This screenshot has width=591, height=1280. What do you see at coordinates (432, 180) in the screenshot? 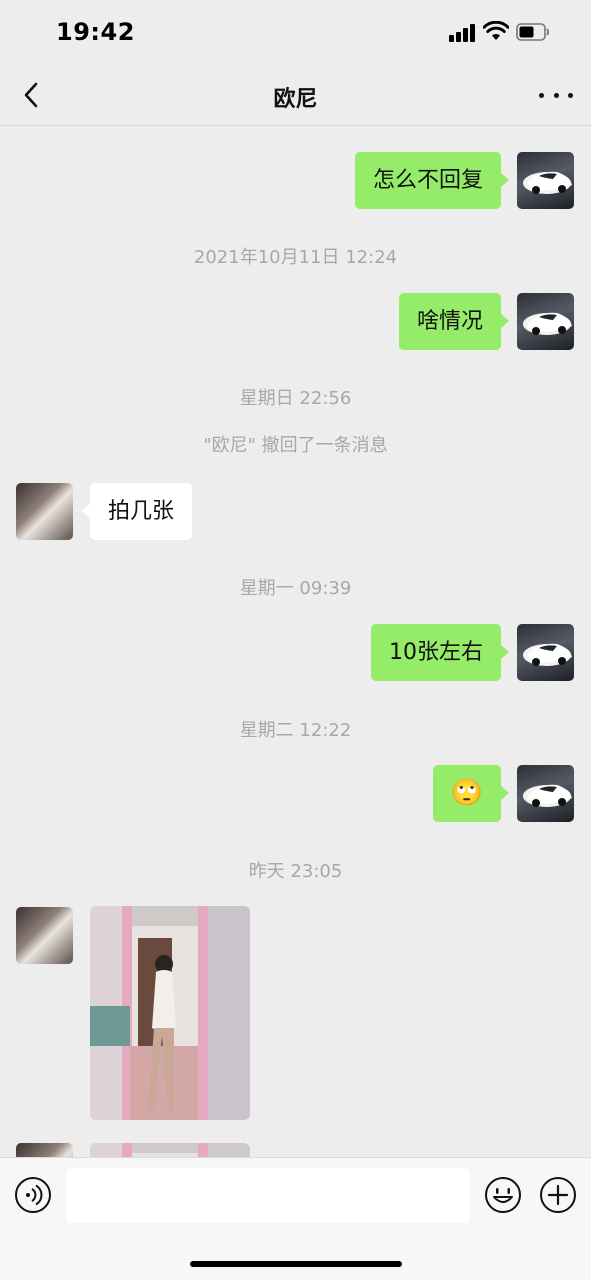
I see `message-bubble-sent: 怎么不回复` at bounding box center [432, 180].